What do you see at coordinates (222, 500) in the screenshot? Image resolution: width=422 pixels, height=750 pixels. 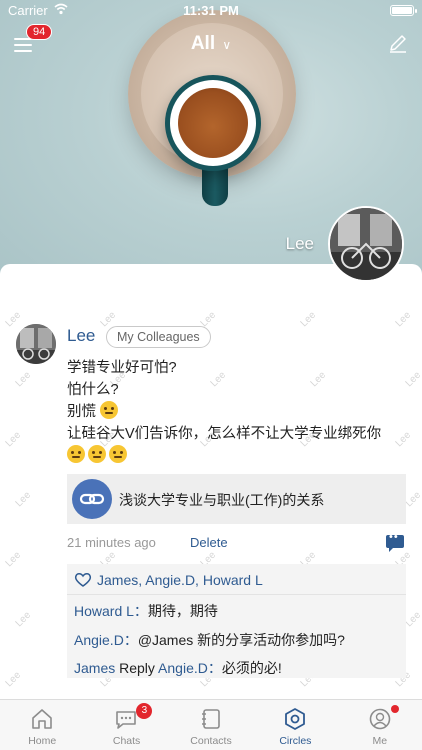 I see `link-title: 浅谈大学专业与职业(工作)的关系` at bounding box center [222, 500].